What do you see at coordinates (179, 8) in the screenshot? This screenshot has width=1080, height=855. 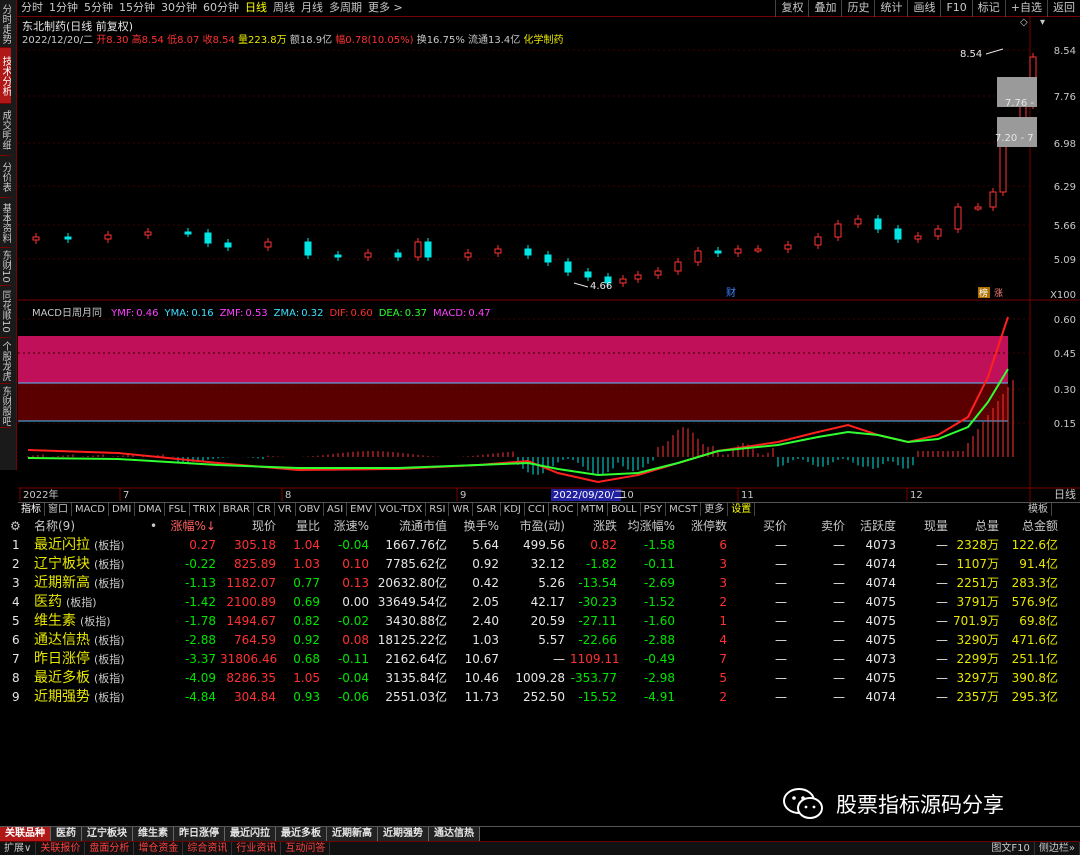 I see `period-tab-4: 30分钟` at bounding box center [179, 8].